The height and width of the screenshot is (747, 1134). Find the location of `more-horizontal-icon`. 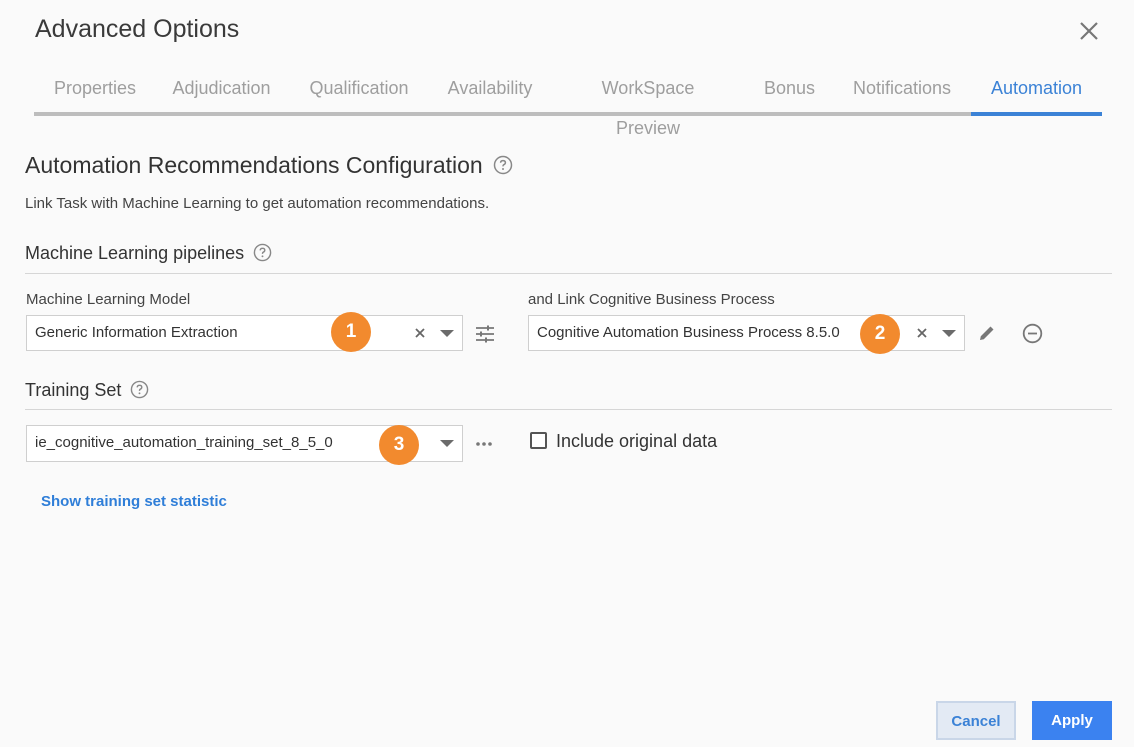

more-horizontal-icon is located at coordinates (484, 444).